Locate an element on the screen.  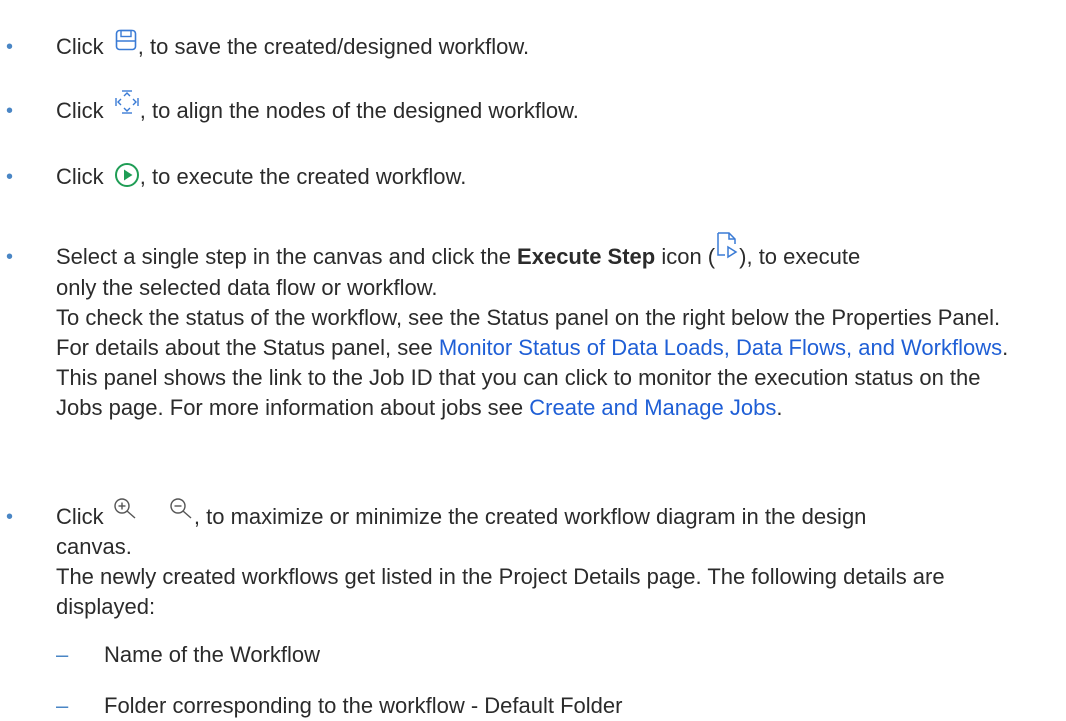
item-text-mid: icon ( is located at coordinates (685, 256).